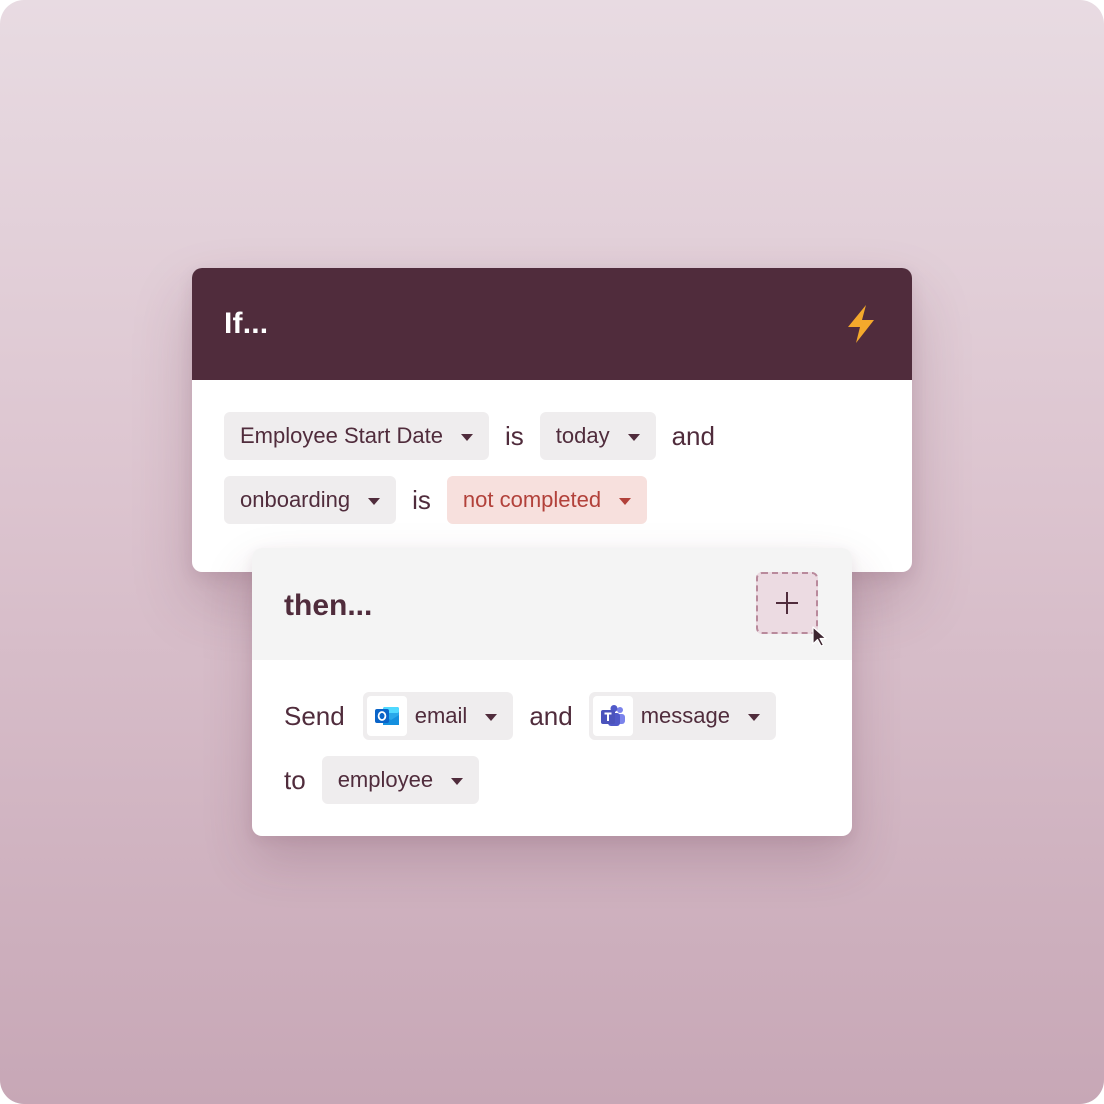  I want to click on add-action-button, so click(787, 603).